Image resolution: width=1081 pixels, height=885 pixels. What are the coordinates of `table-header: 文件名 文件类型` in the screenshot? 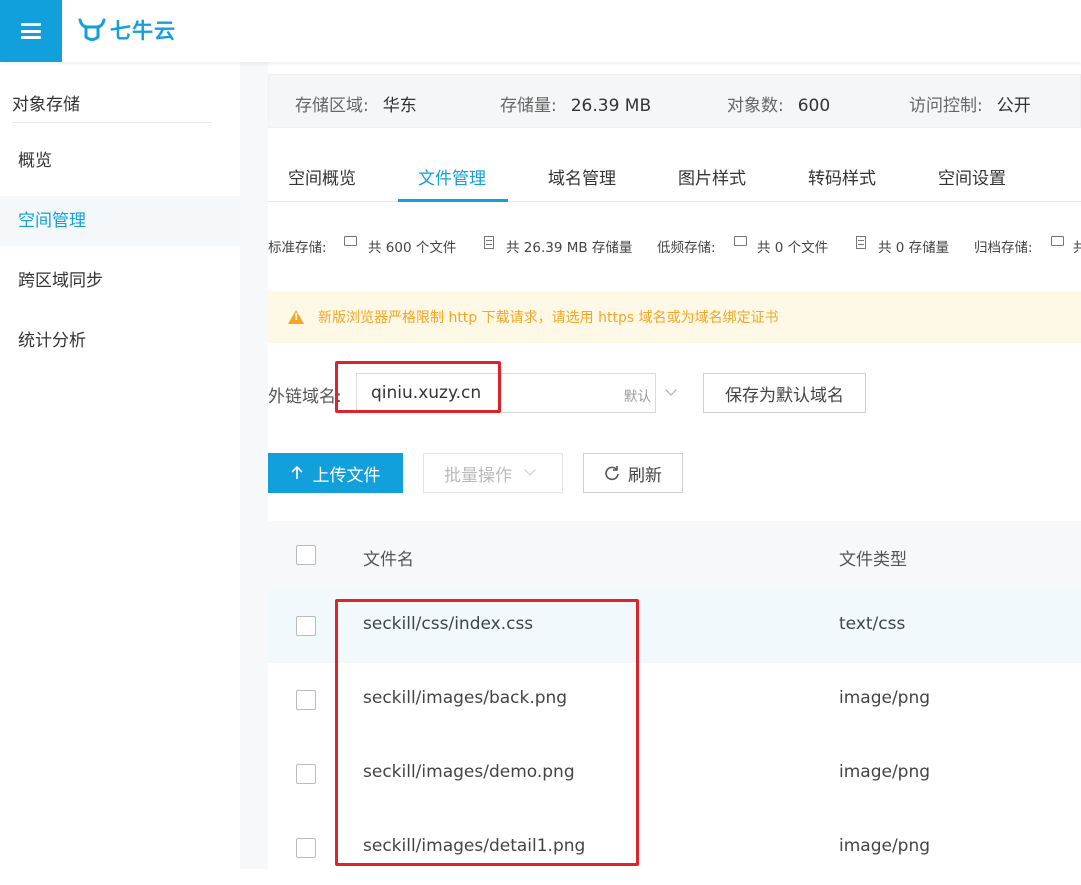 It's located at (674, 555).